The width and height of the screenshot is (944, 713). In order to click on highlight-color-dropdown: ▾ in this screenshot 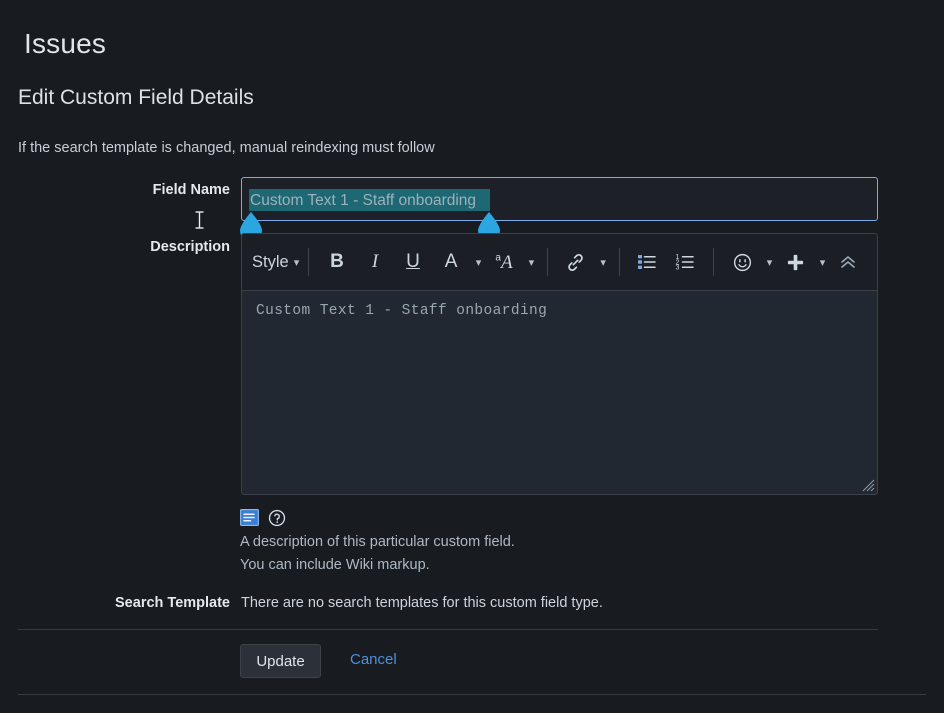, I will do `click(530, 262)`.